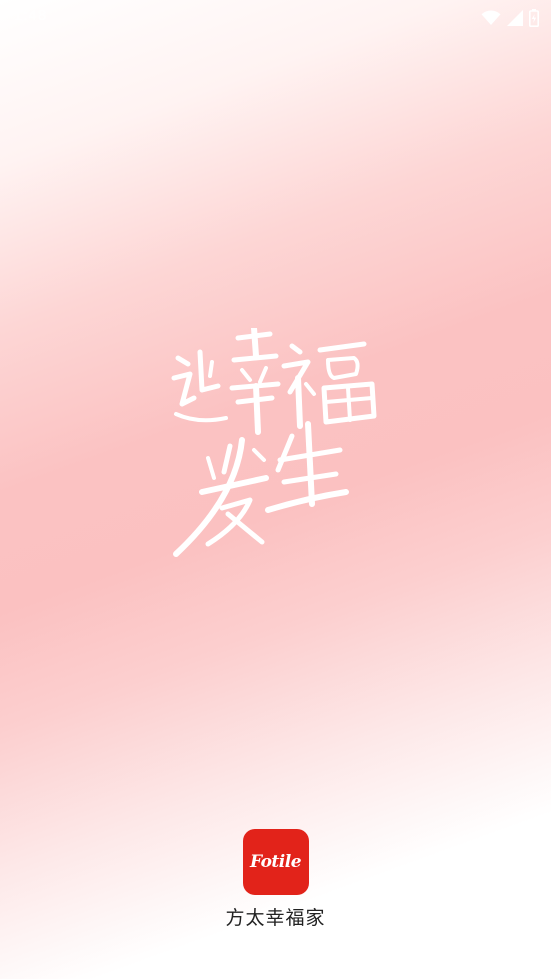 The width and height of the screenshot is (551, 979). Describe the element at coordinates (275, 918) in the screenshot. I see `app-name: 方太幸福家` at that location.